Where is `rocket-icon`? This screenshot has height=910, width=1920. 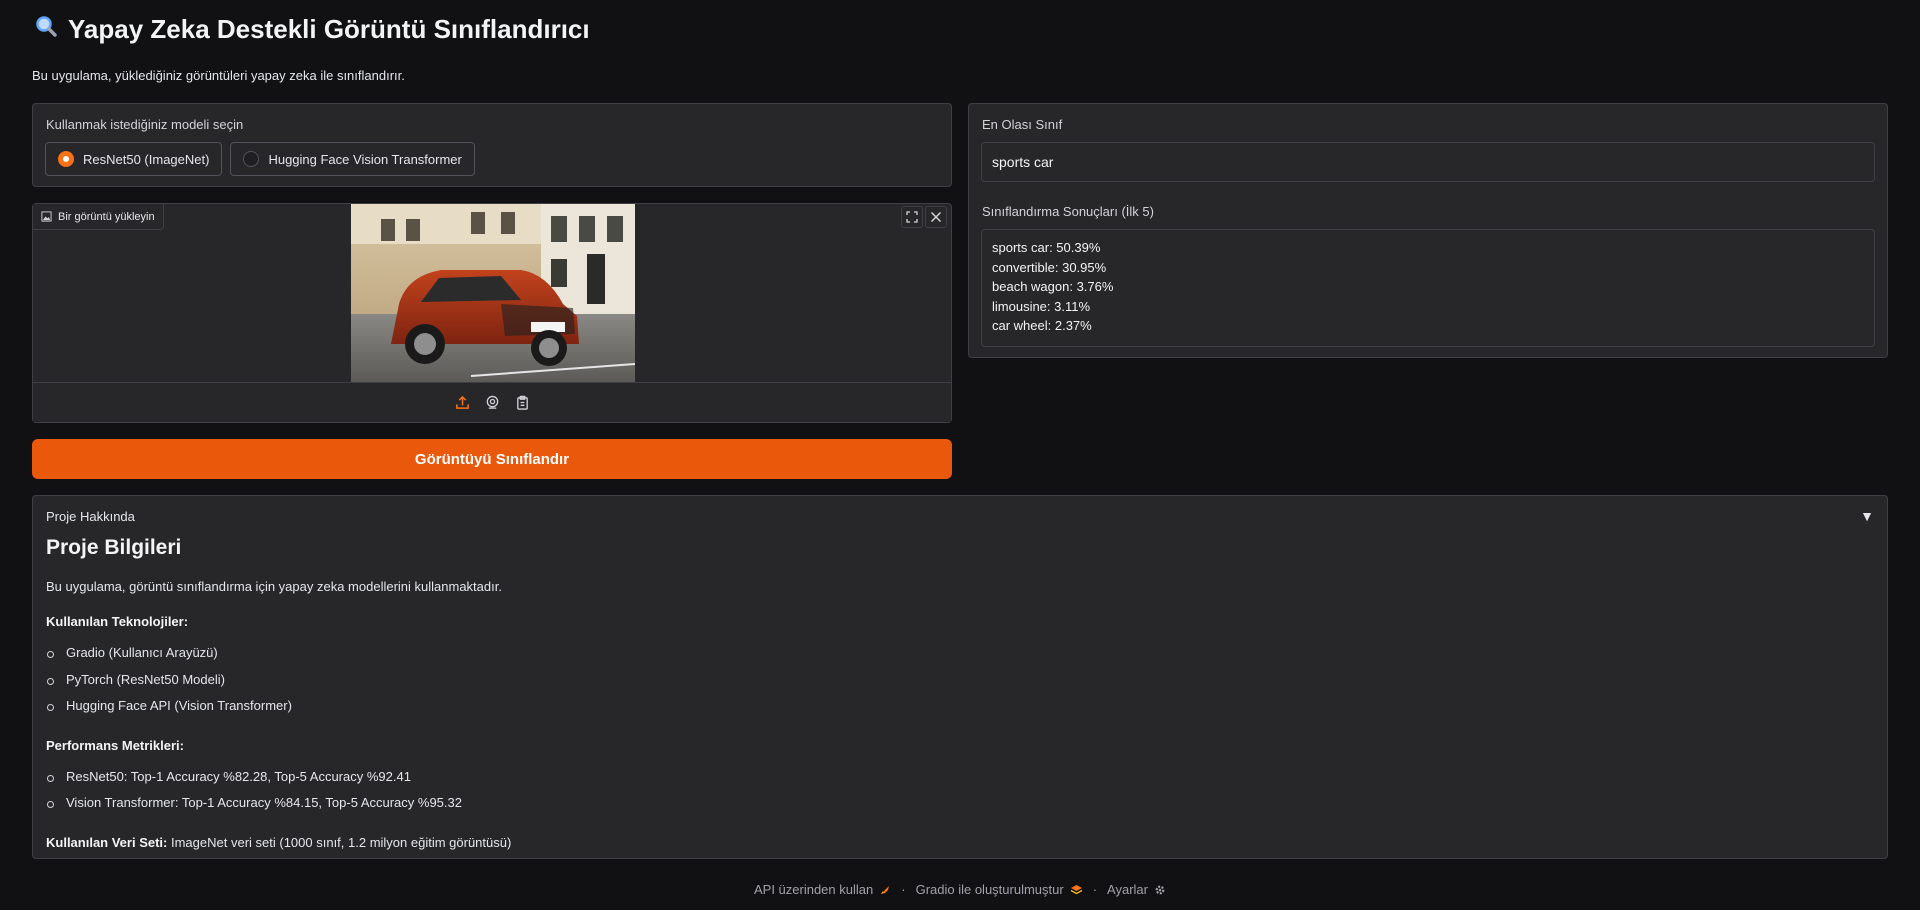
rocket-icon is located at coordinates (885, 889).